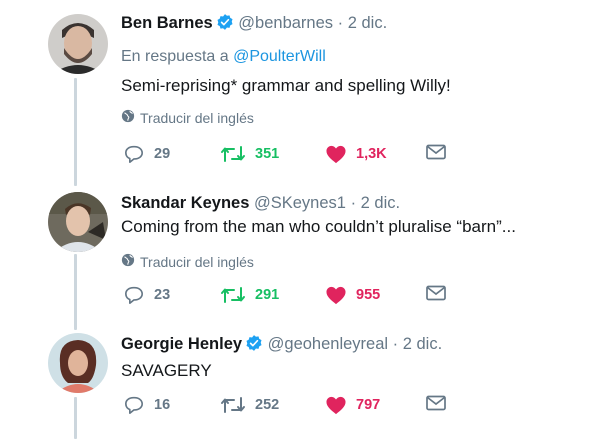 The width and height of the screenshot is (599, 439). What do you see at coordinates (185, 203) in the screenshot?
I see `display-name: Skandar Keynes` at bounding box center [185, 203].